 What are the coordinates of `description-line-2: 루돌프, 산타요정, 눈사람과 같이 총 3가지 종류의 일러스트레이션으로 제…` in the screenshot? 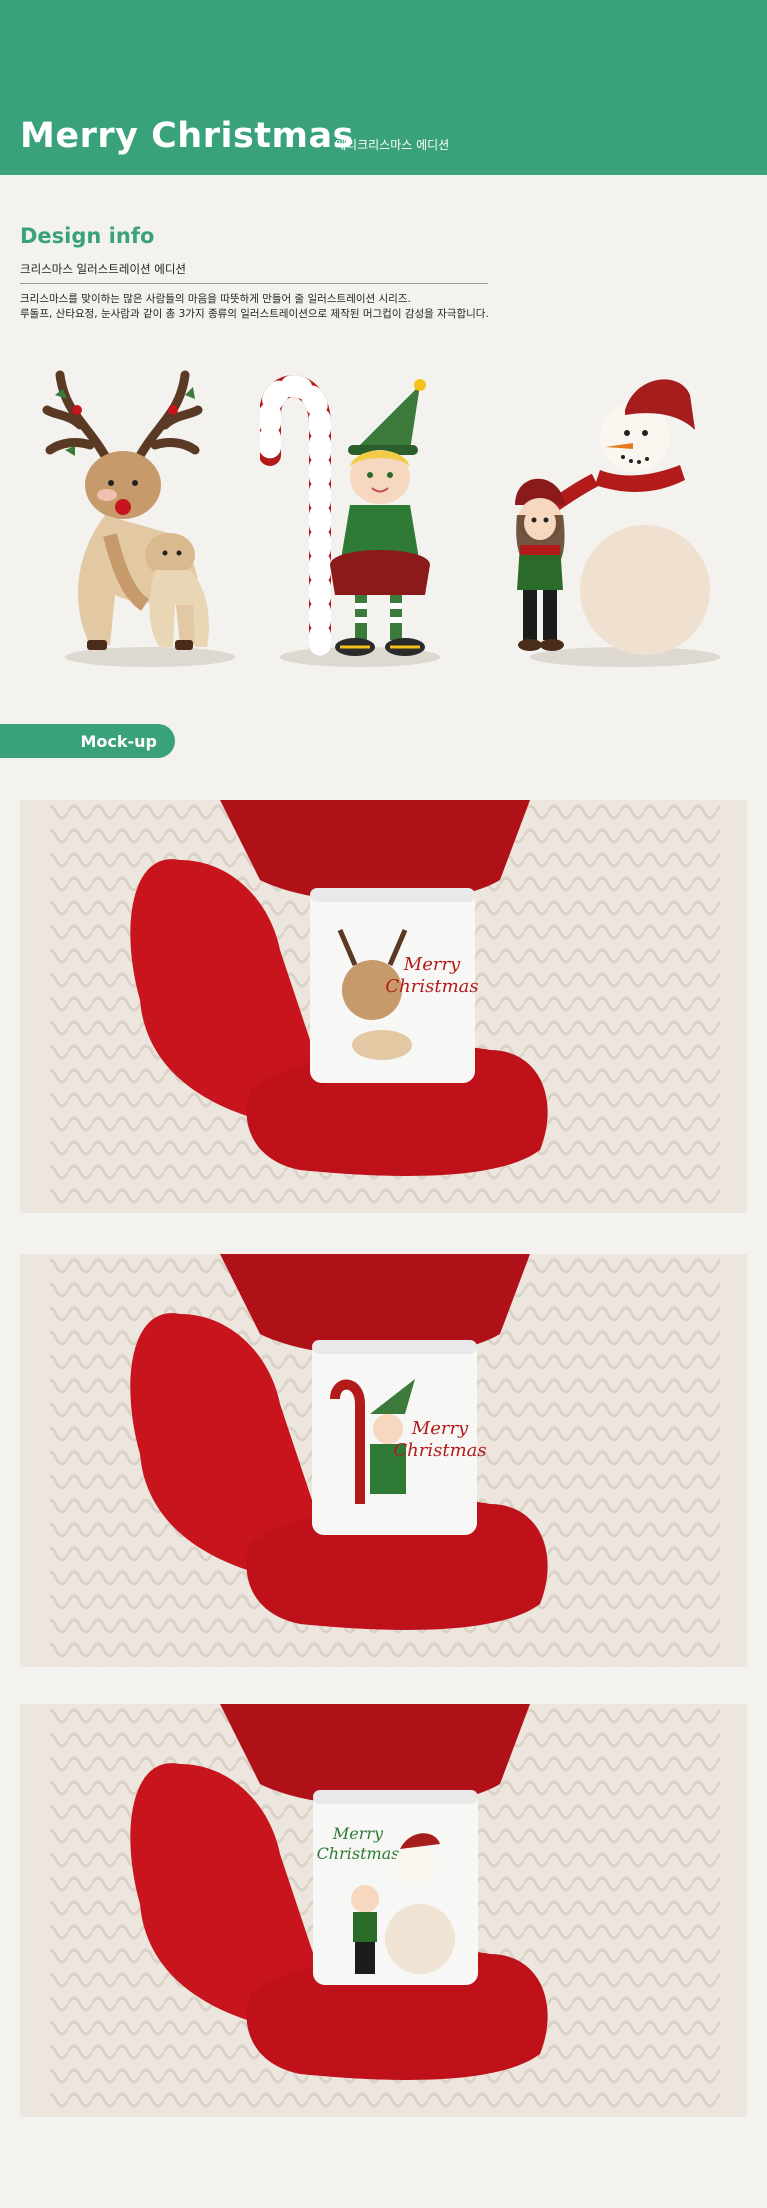 It's located at (254, 314).